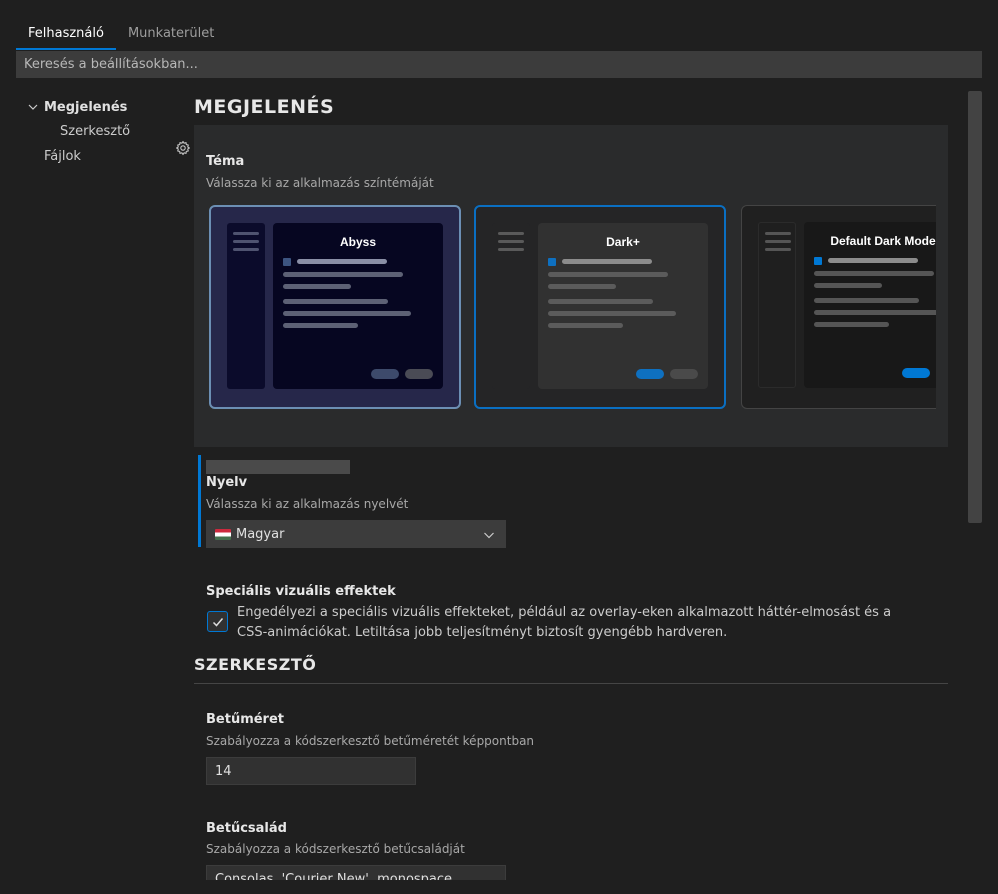 Image resolution: width=998 pixels, height=894 pixels. I want to click on effects-checkbox, so click(217, 621).